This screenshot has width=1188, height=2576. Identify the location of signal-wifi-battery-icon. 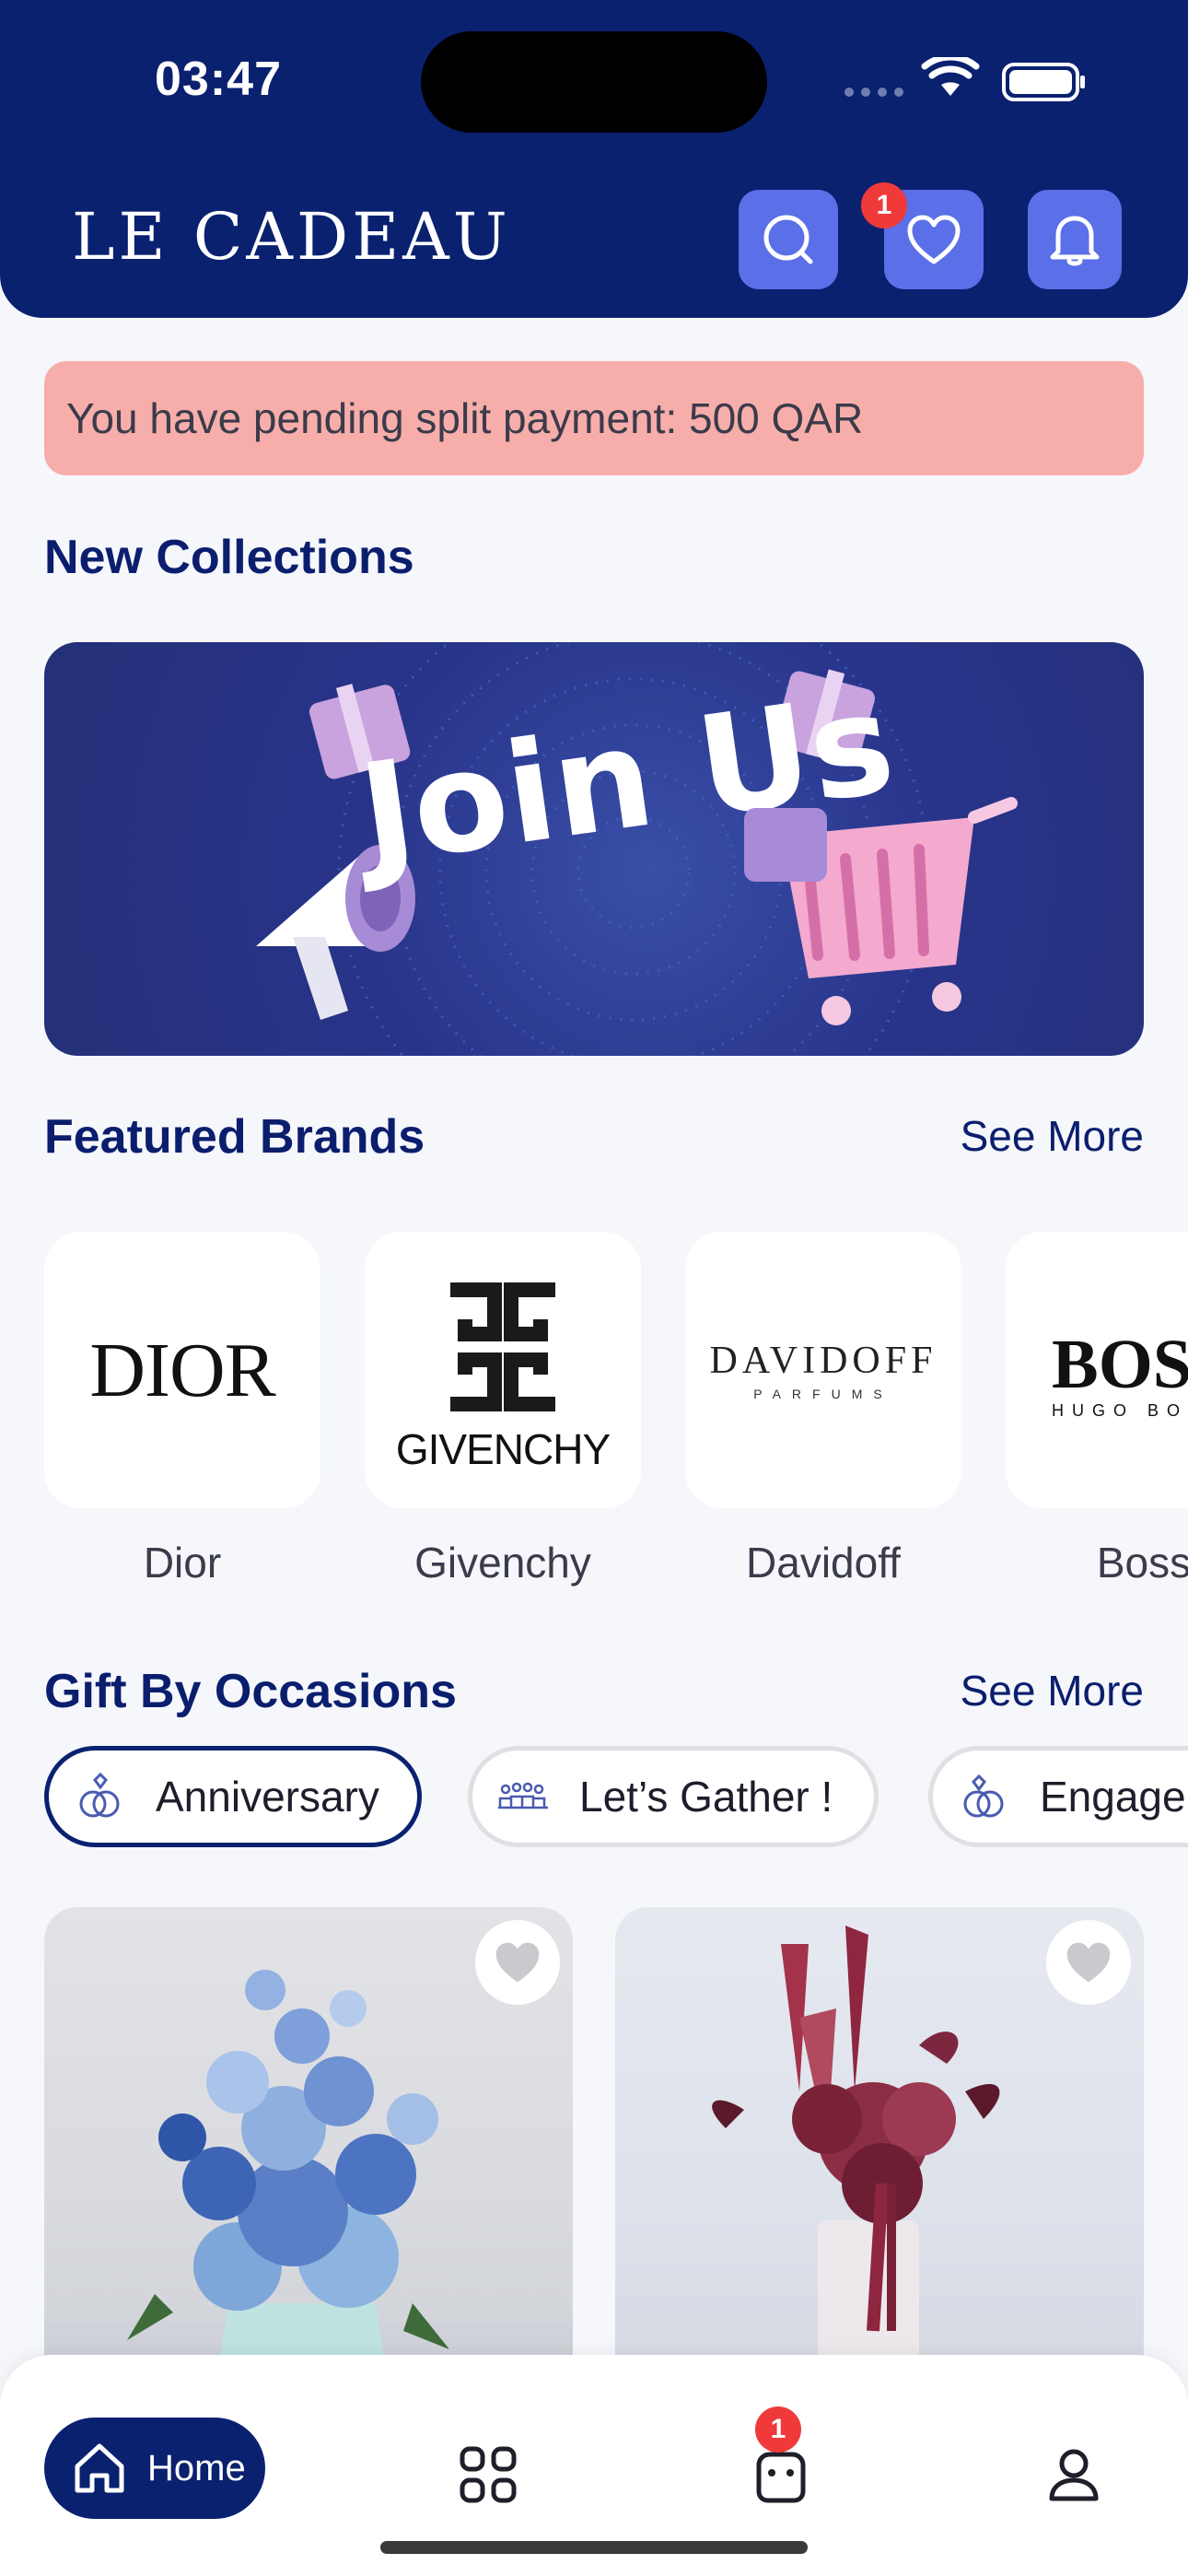
(964, 77).